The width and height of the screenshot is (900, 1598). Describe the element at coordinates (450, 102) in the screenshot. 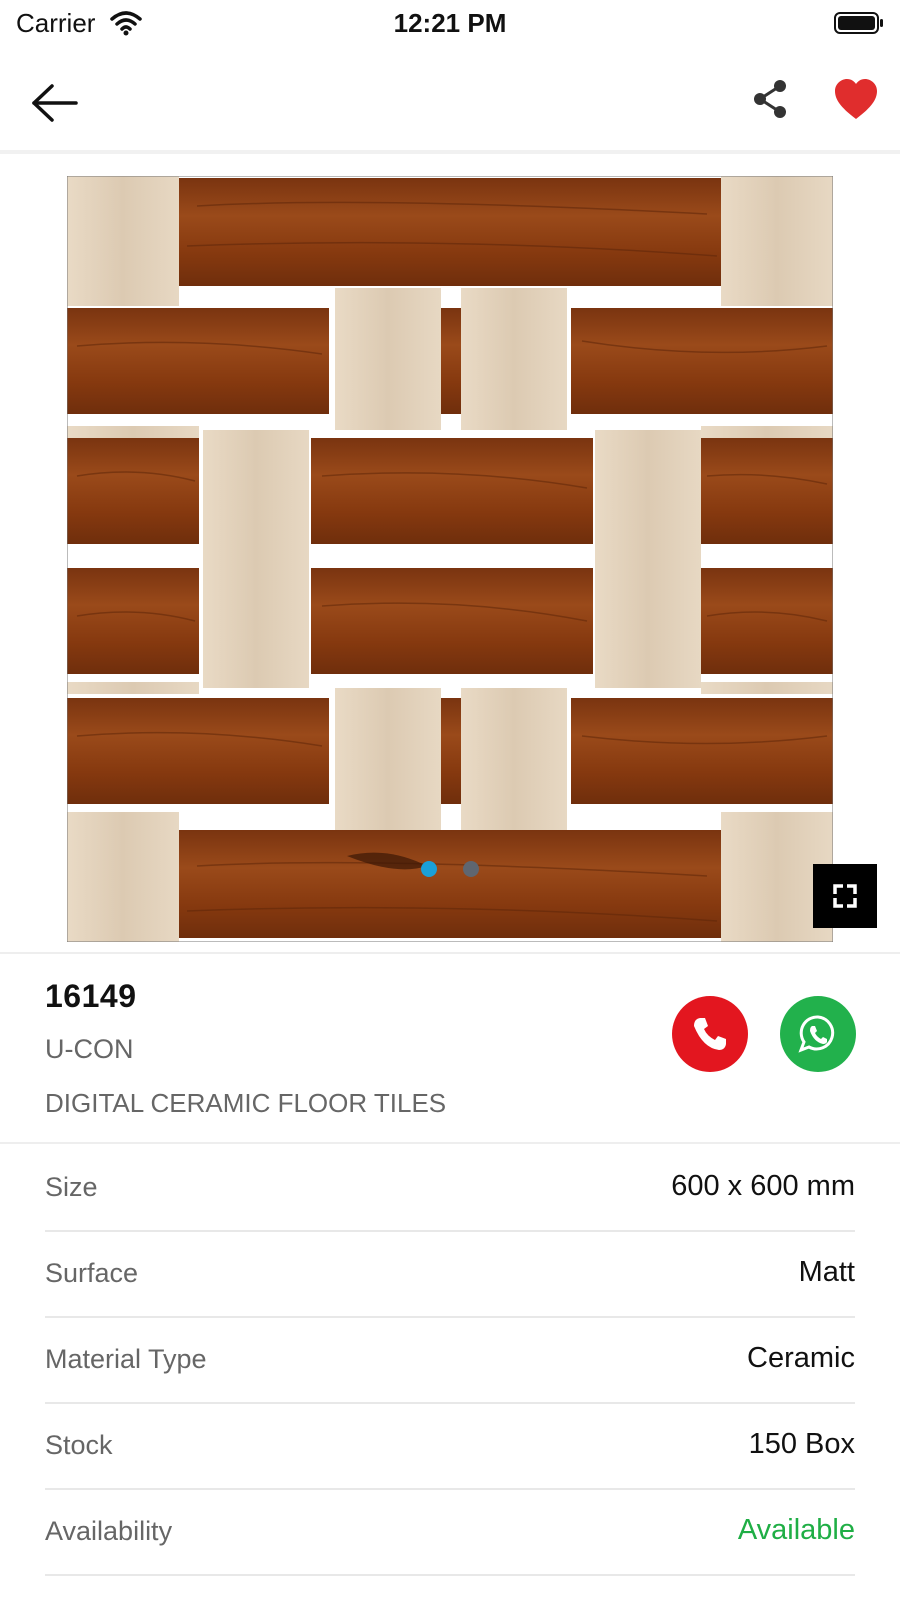

I see `nav-bar` at that location.